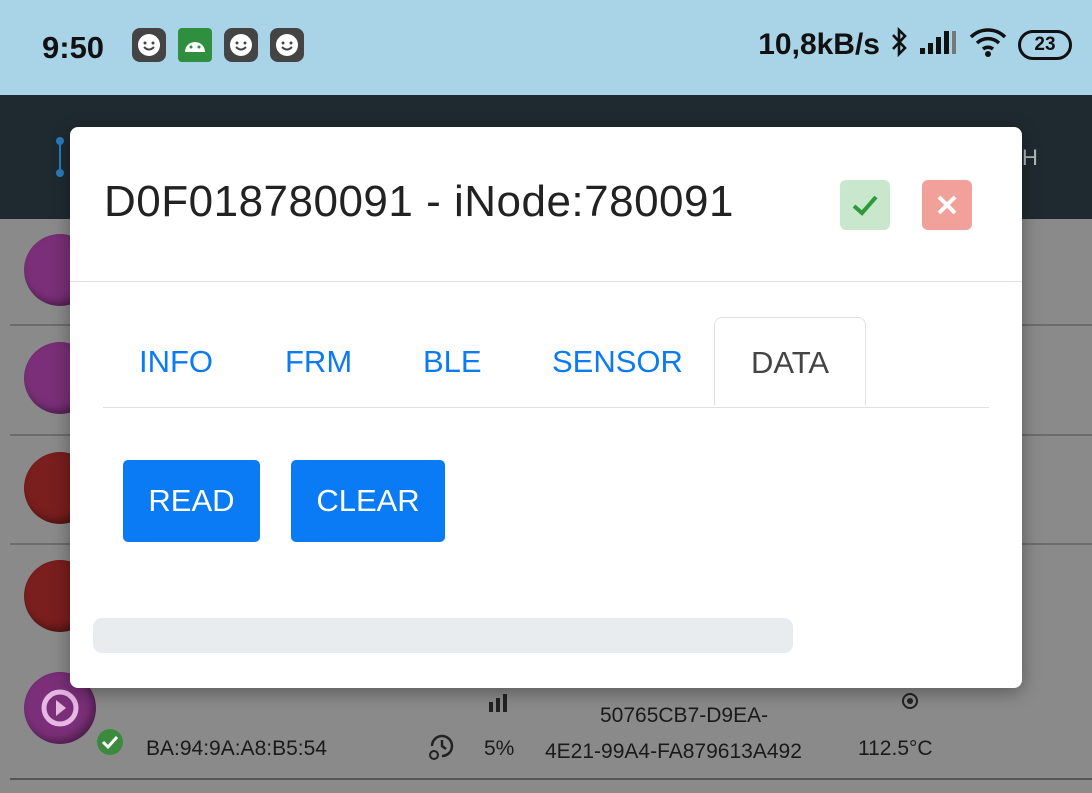 The width and height of the screenshot is (1092, 793). I want to click on notification-icons, so click(218, 45).